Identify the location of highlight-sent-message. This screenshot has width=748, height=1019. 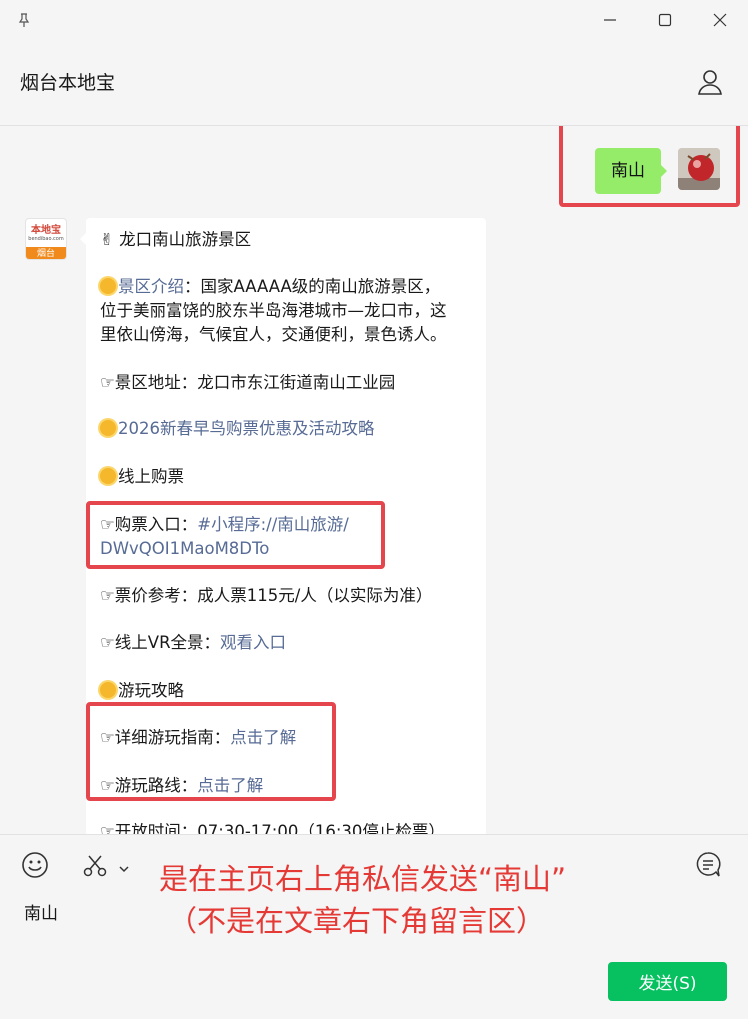
(649, 166).